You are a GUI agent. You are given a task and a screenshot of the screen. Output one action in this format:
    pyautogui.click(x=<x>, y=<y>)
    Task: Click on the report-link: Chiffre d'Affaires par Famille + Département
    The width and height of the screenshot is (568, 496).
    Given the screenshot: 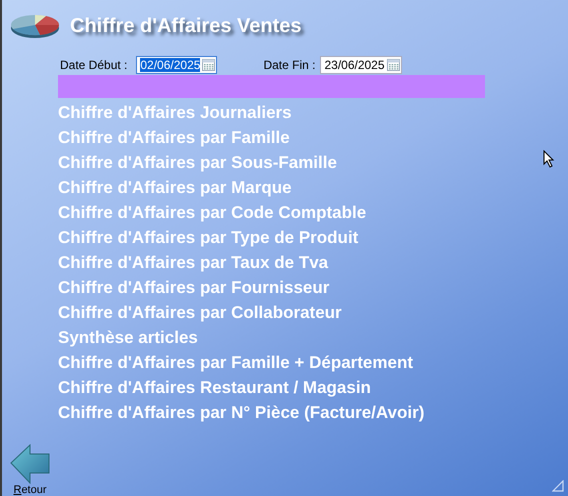 What is the action you would take?
    pyautogui.click(x=235, y=362)
    